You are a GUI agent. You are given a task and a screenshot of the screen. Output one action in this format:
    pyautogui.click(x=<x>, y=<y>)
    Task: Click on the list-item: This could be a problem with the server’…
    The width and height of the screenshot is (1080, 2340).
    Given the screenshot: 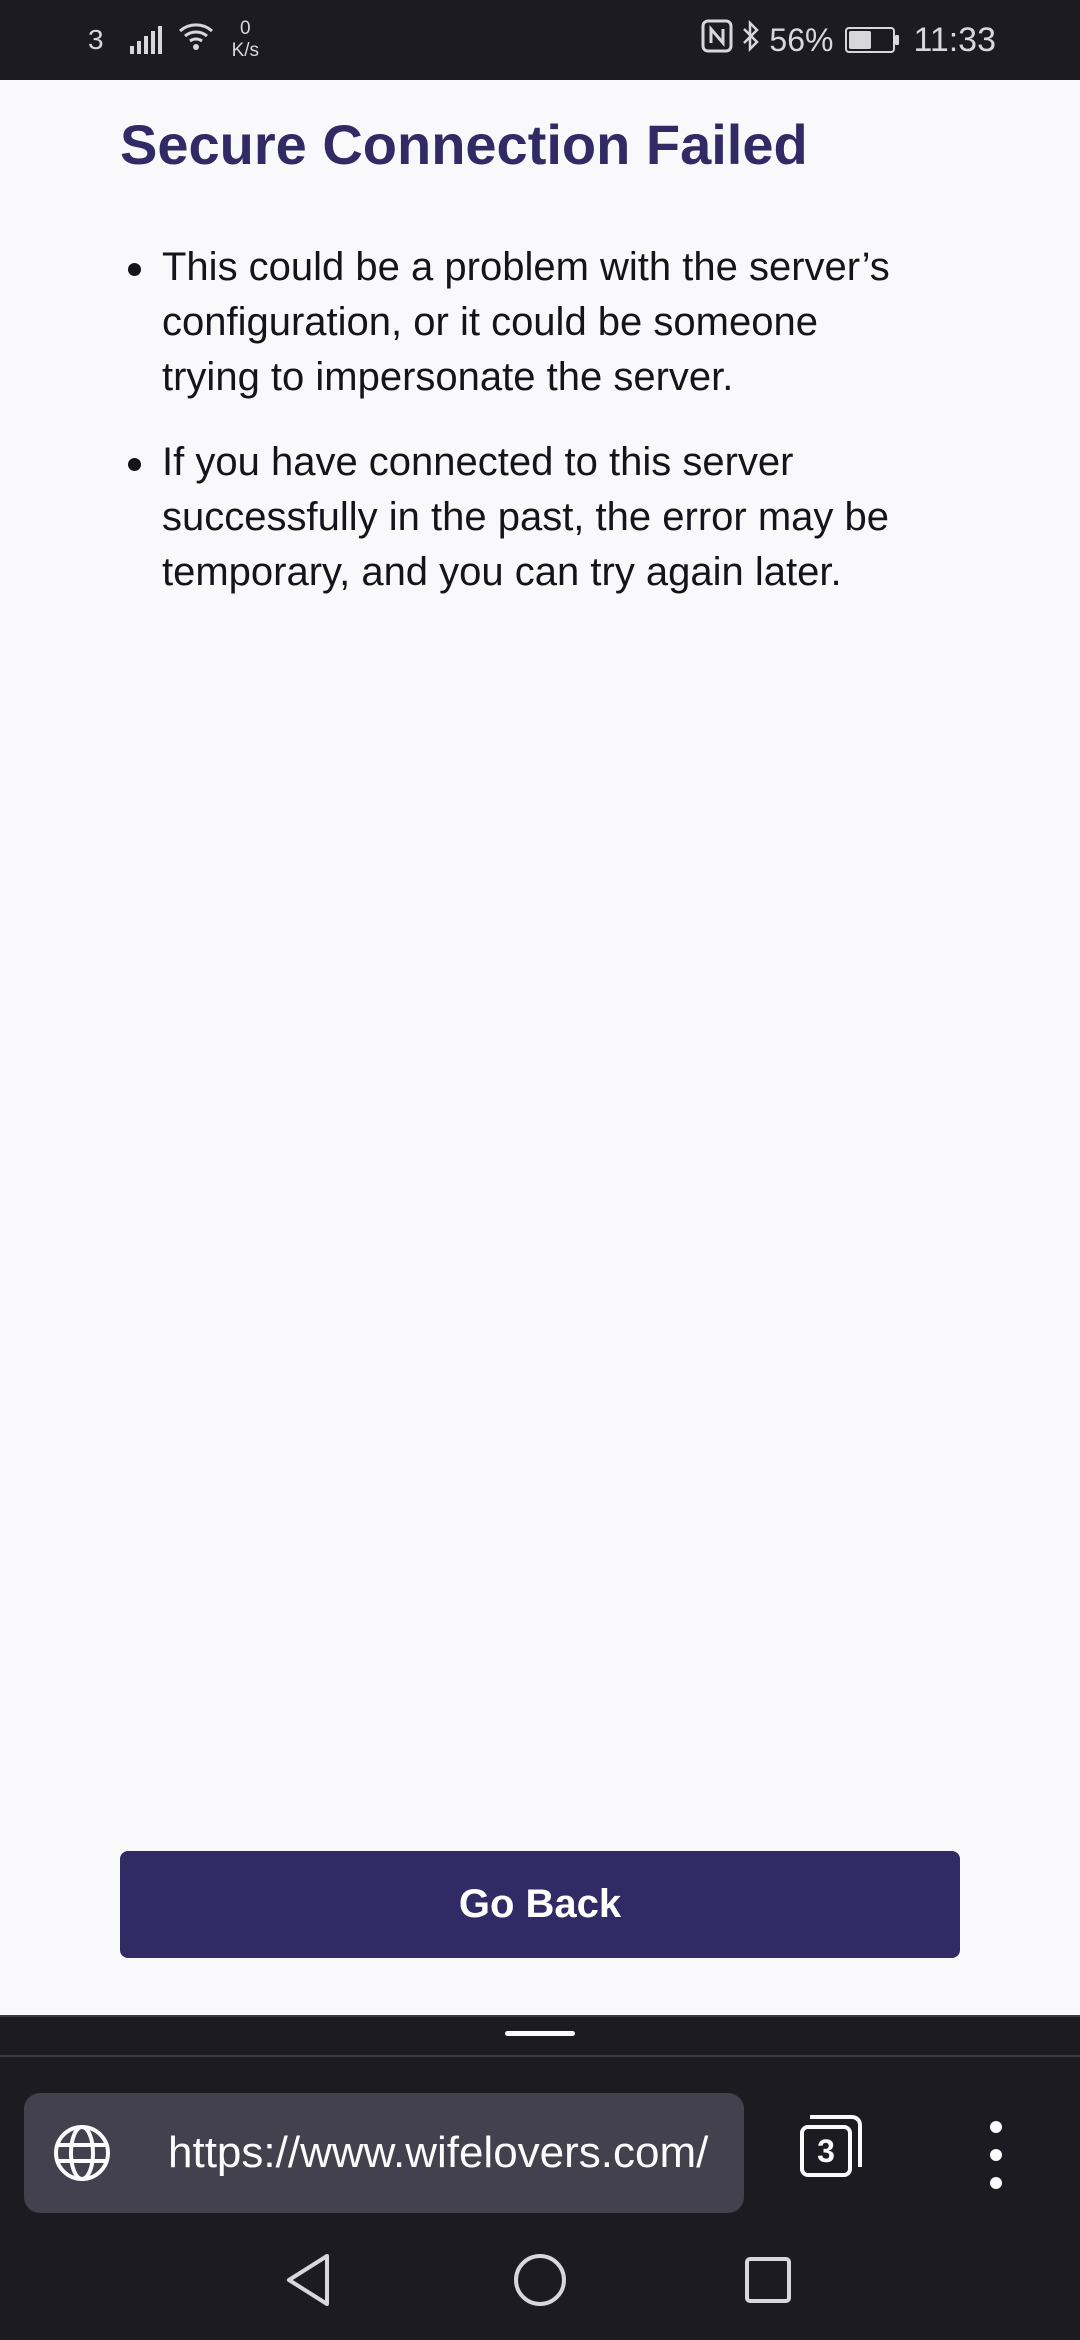 What is the action you would take?
    pyautogui.click(x=510, y=322)
    